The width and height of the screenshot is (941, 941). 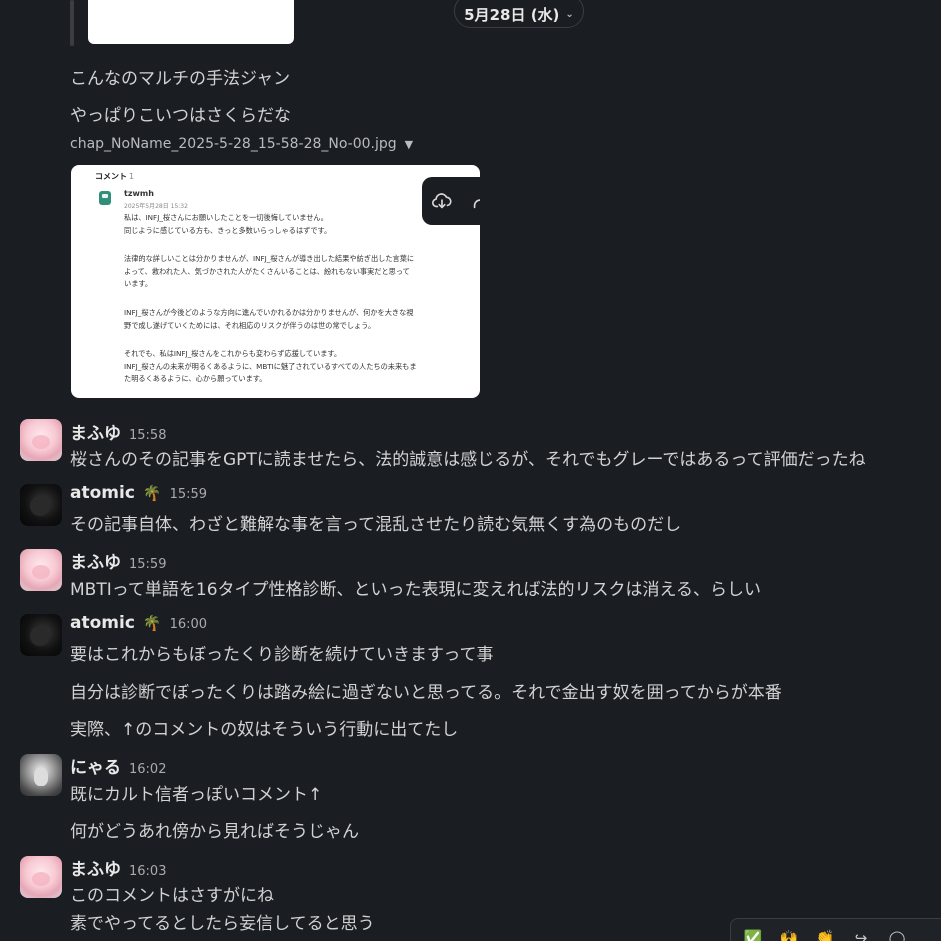 I want to click on message-header: まふゆ 15:58, so click(x=118, y=431).